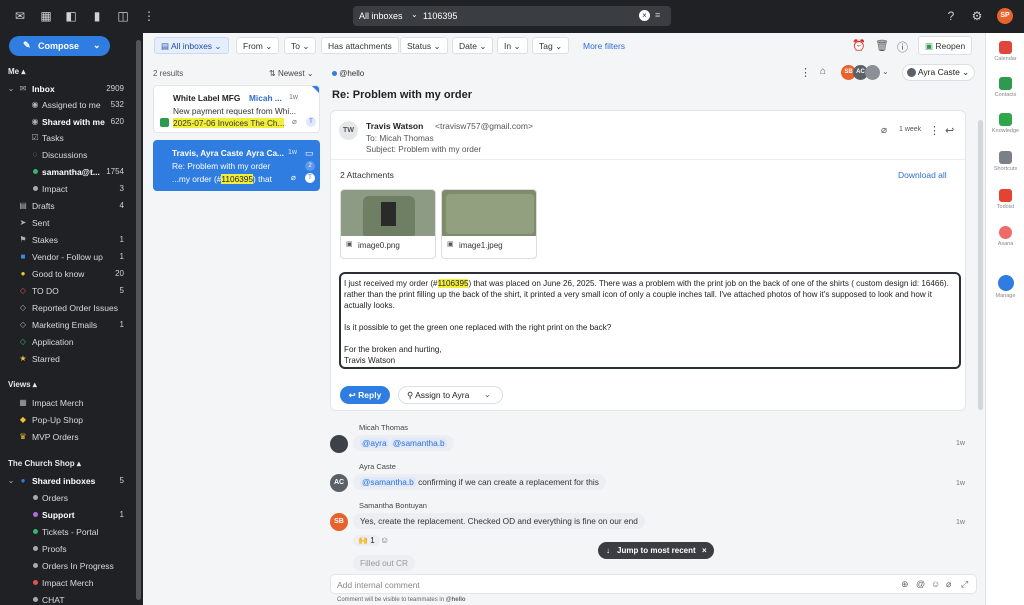 The height and width of the screenshot is (605, 1024). What do you see at coordinates (823, 71) in the screenshot?
I see `tag-icon: ⌂` at bounding box center [823, 71].